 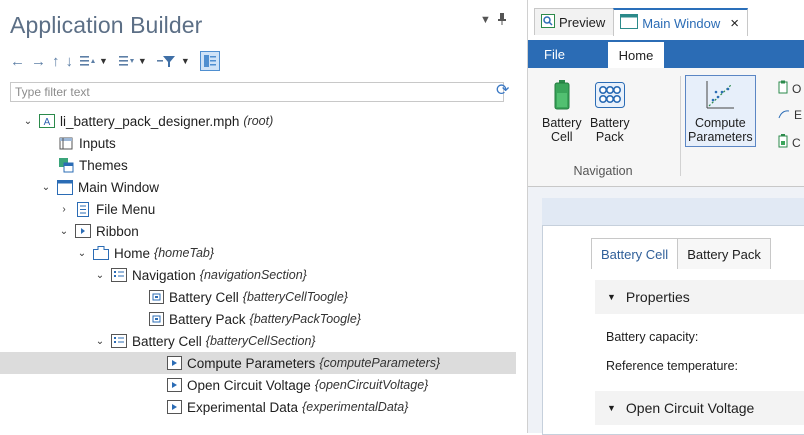 I want to click on battery-pack-button: Battery Pack, so click(x=610, y=111).